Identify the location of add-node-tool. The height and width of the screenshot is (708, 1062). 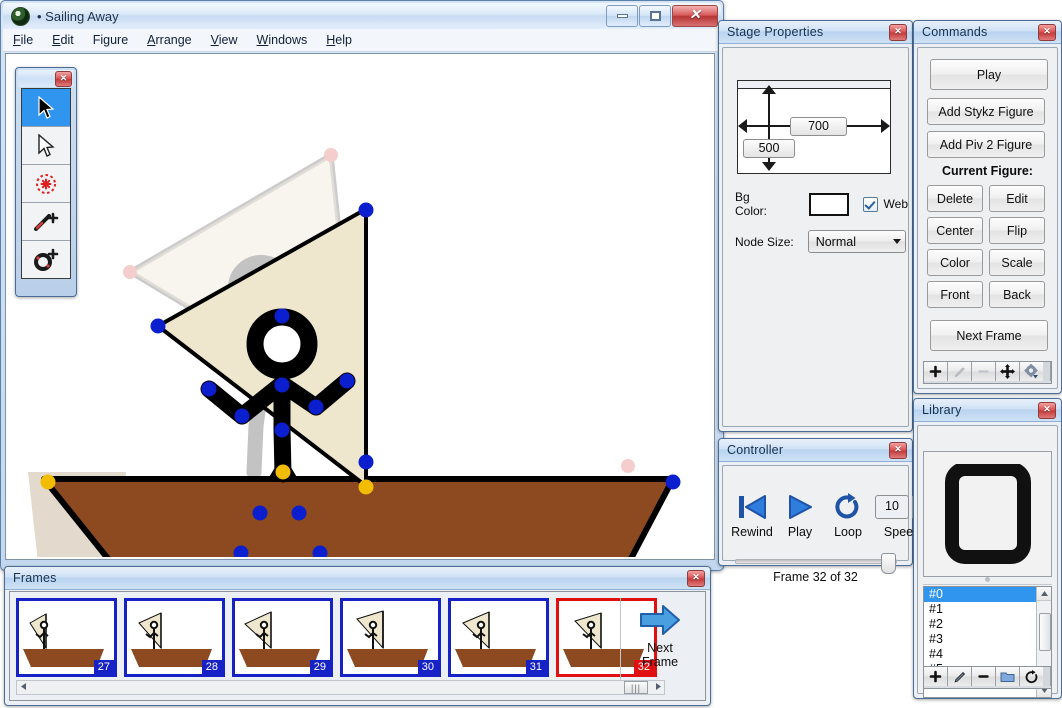
(46, 259).